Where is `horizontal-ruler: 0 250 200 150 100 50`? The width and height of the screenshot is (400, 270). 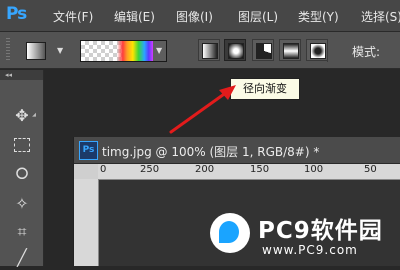
horizontal-ruler: 0 250 200 150 100 50 is located at coordinates (249, 172).